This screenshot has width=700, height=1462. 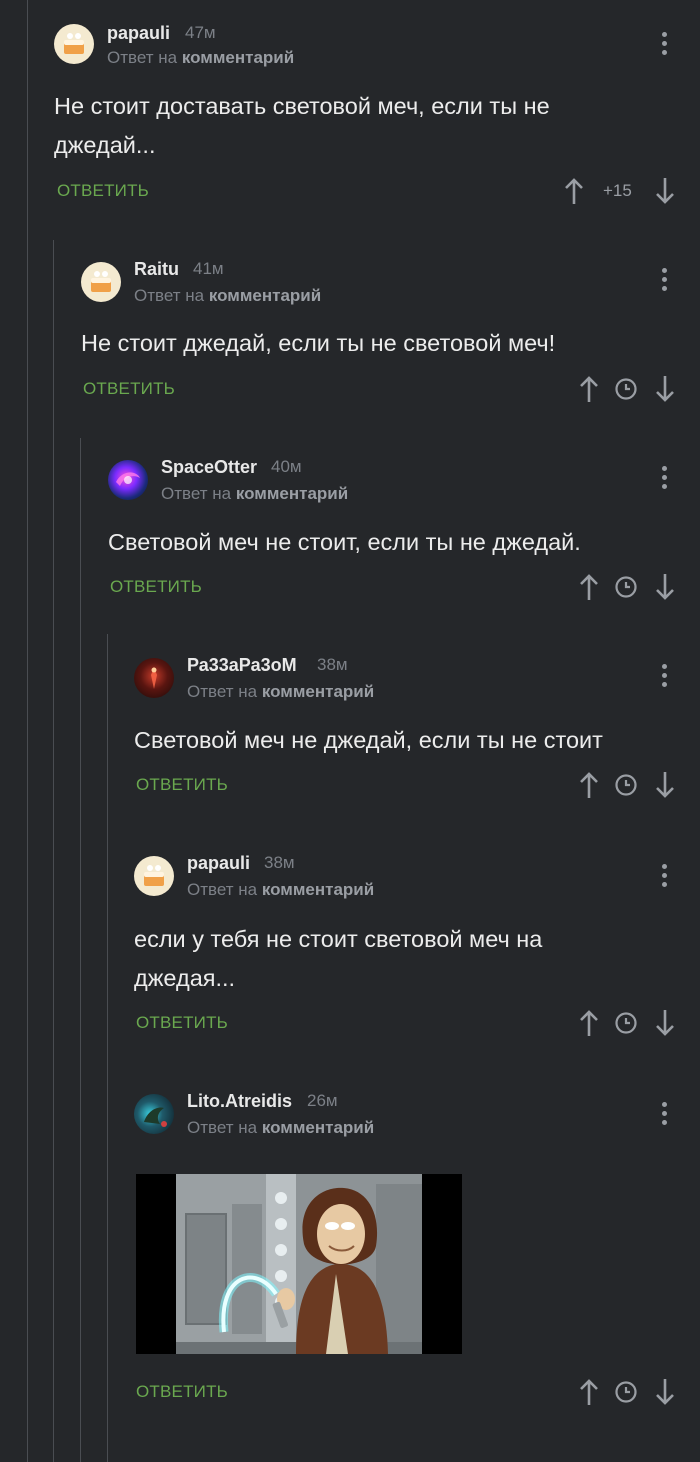 I want to click on username: Raitu, so click(x=156, y=269).